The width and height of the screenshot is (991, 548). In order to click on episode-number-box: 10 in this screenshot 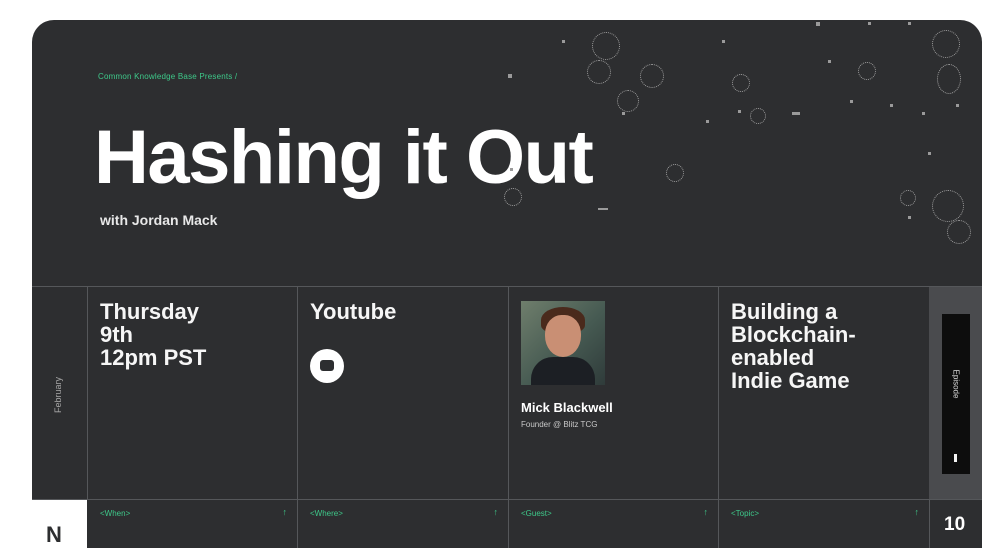, I will do `click(955, 524)`.